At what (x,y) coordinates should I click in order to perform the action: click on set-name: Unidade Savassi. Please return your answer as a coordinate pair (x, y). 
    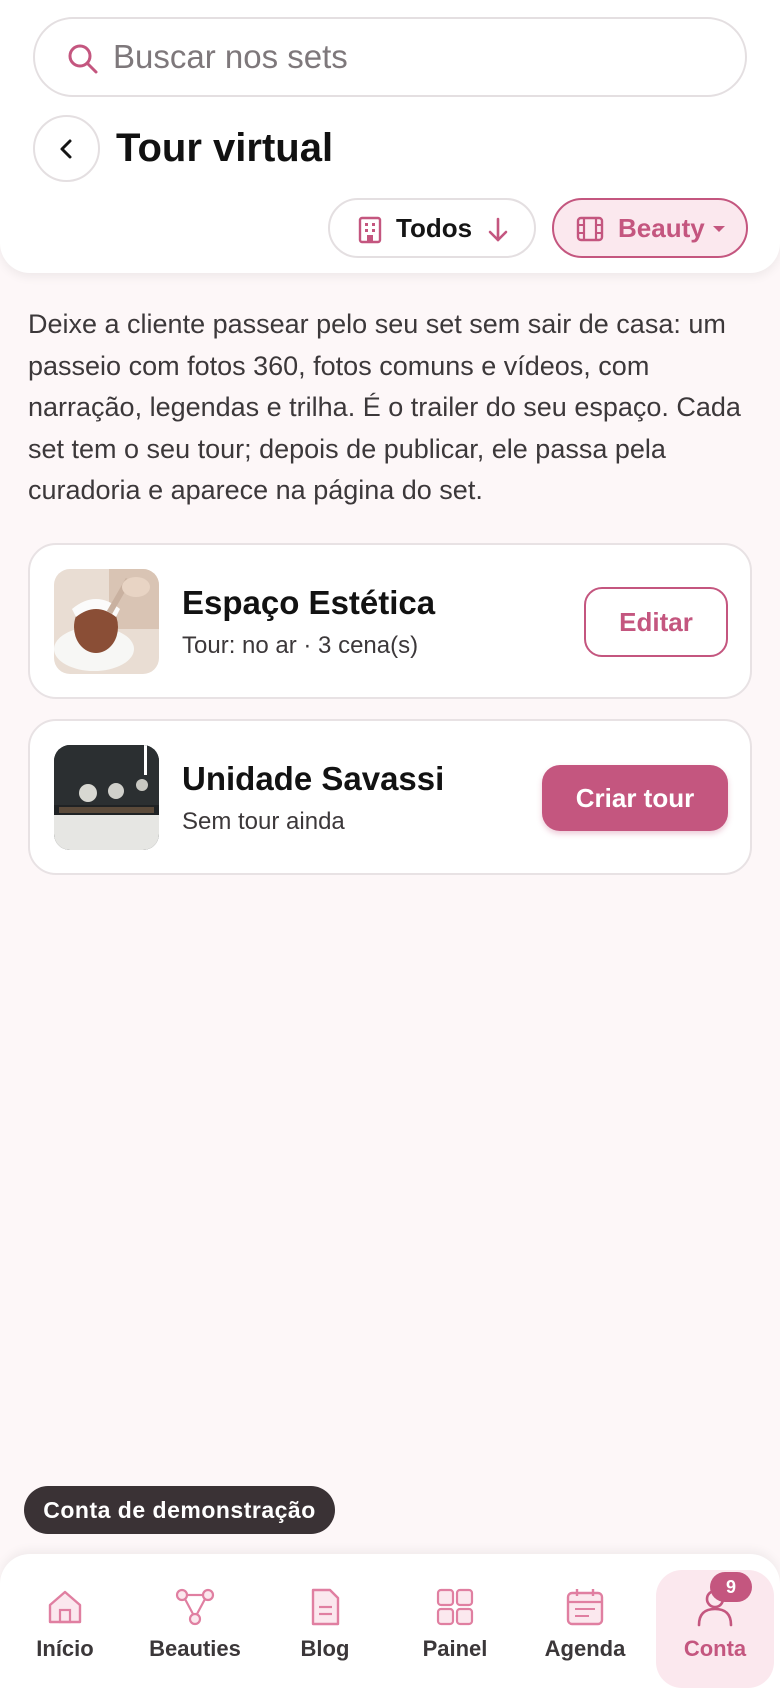
    Looking at the image, I should click on (313, 778).